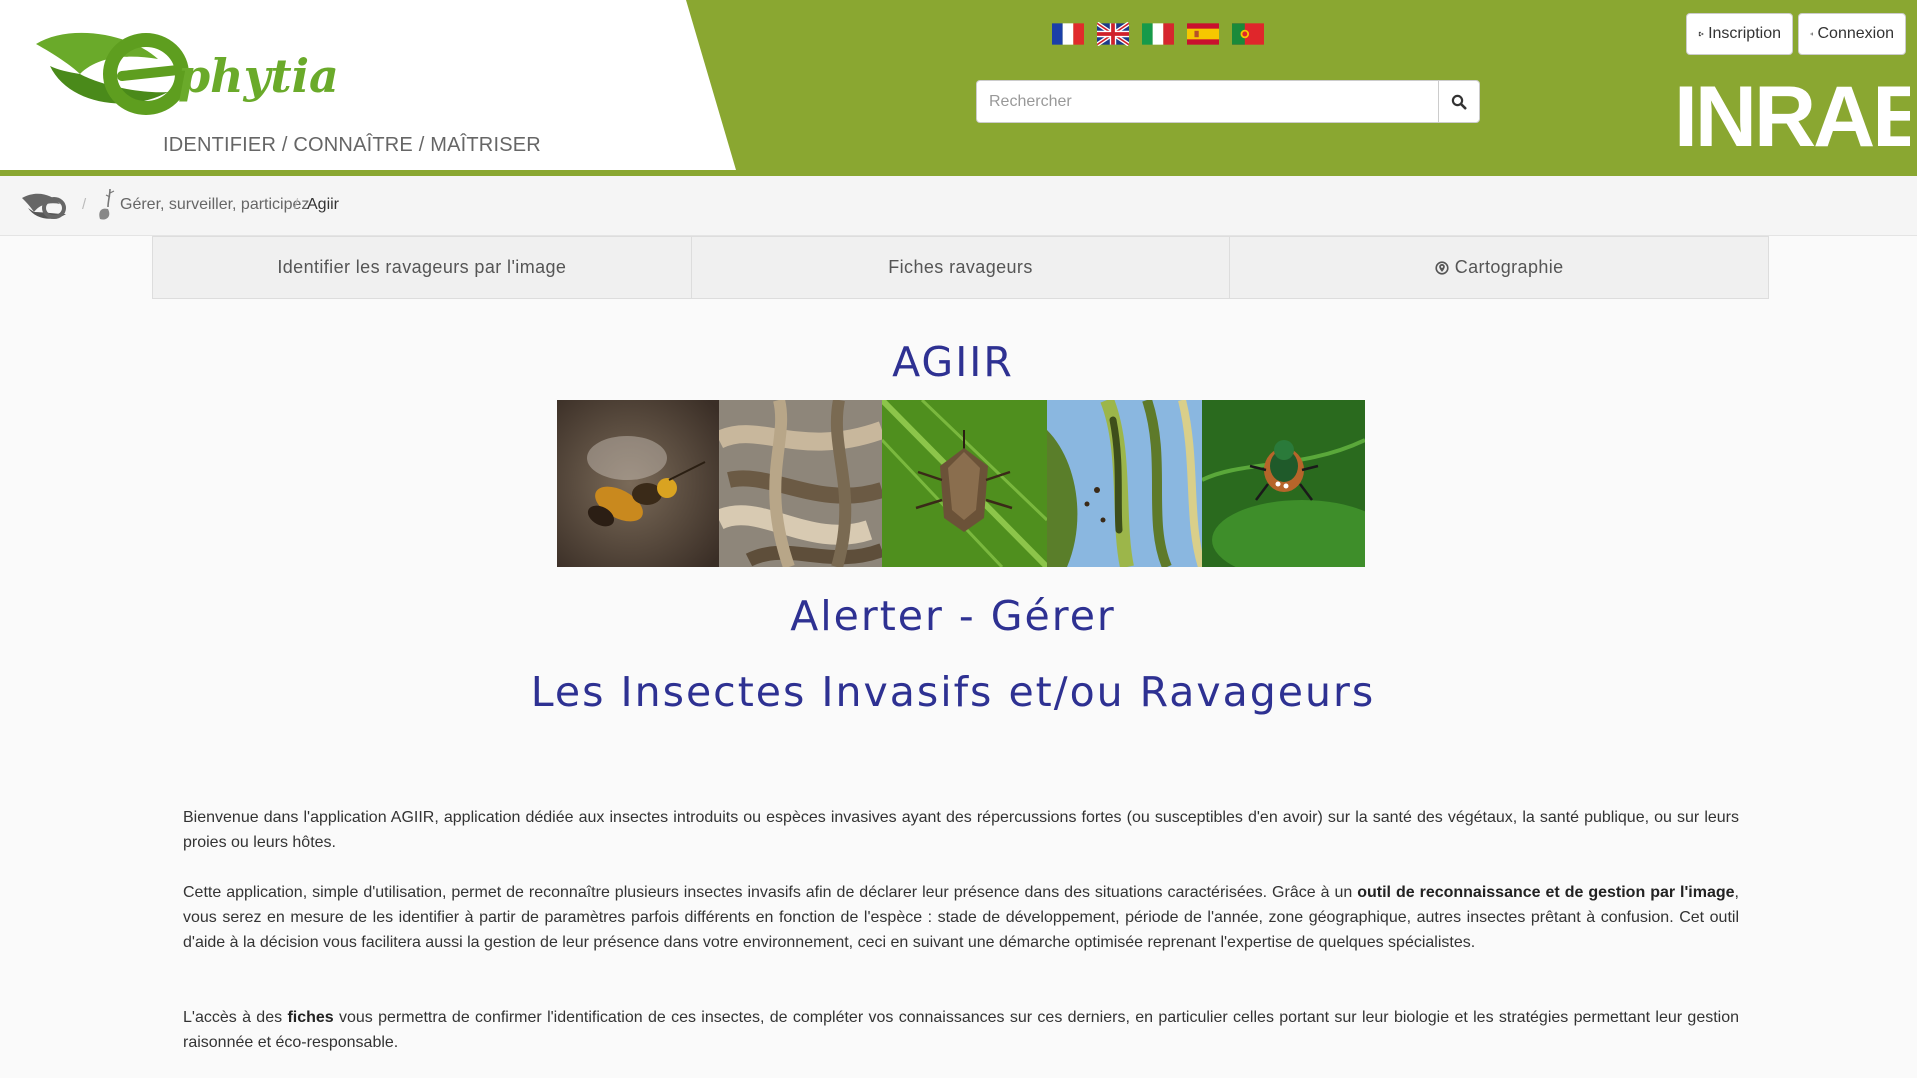 This screenshot has width=1917, height=1078. I want to click on tab-label: Fiches ravageurs, so click(960, 267).